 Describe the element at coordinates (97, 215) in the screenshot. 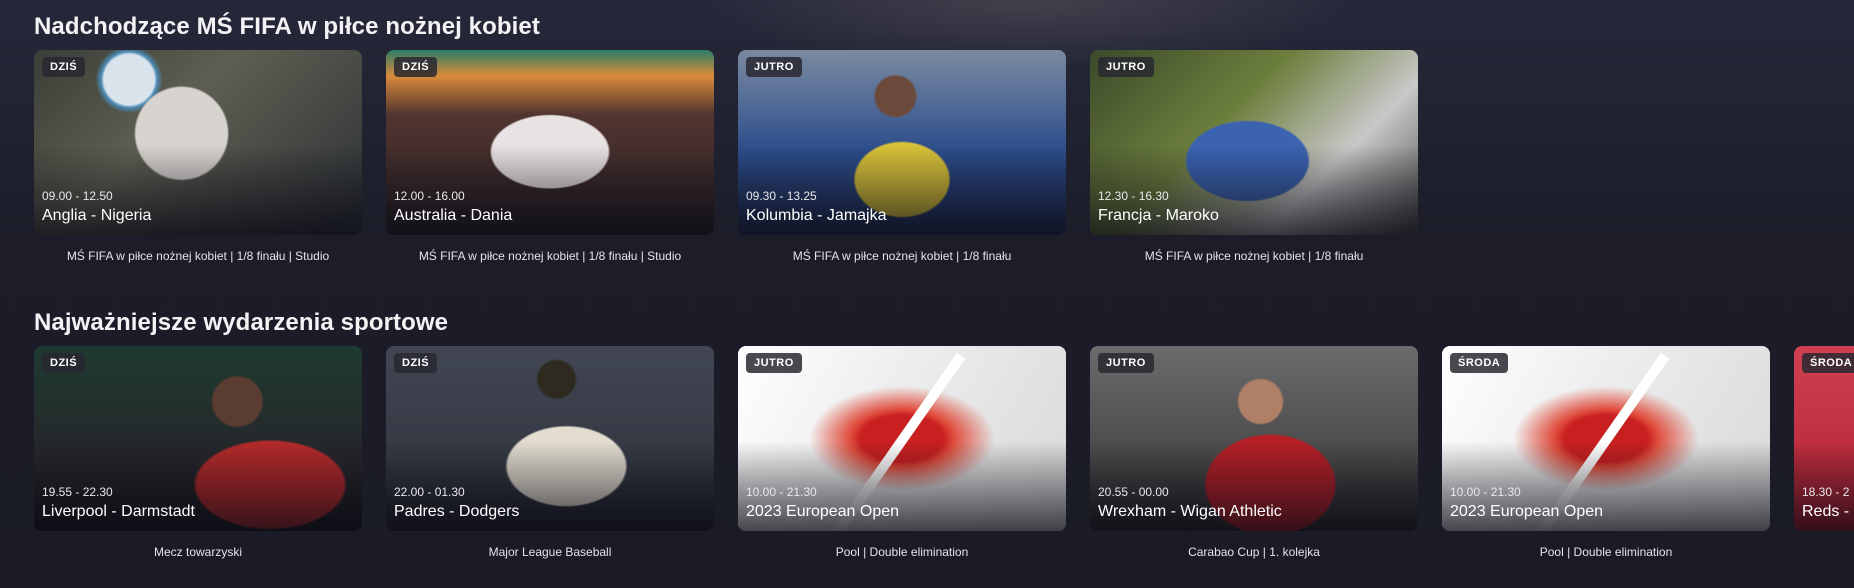

I see `event-title: Anglia - Nigeria` at that location.